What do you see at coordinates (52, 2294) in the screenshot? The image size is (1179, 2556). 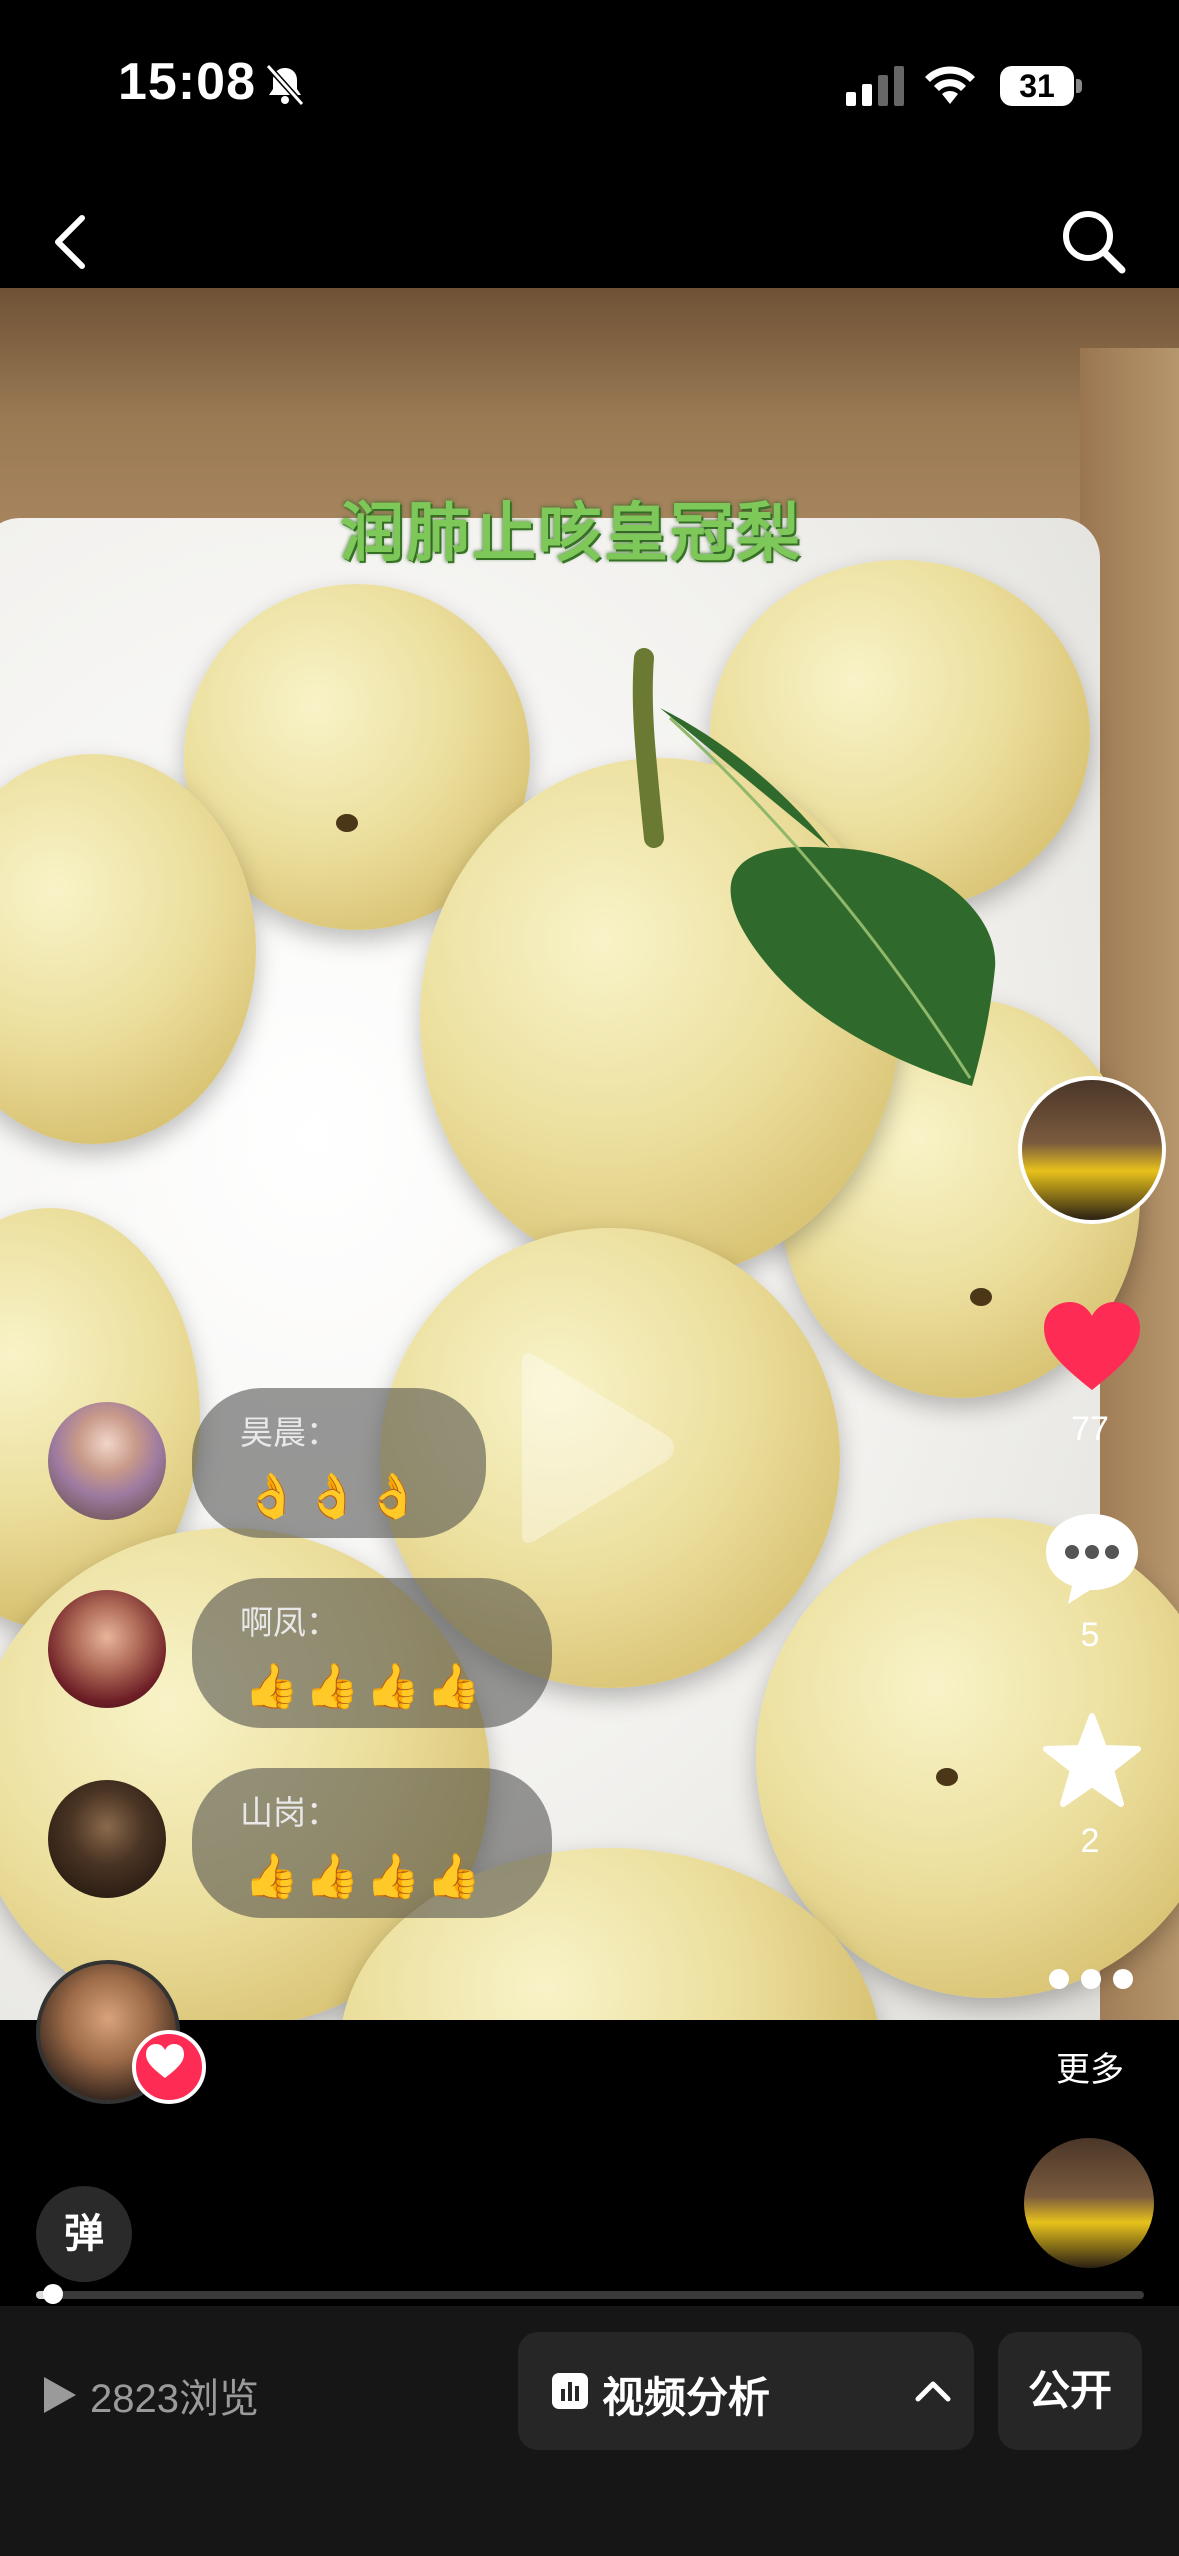 I see `progress-thumb` at bounding box center [52, 2294].